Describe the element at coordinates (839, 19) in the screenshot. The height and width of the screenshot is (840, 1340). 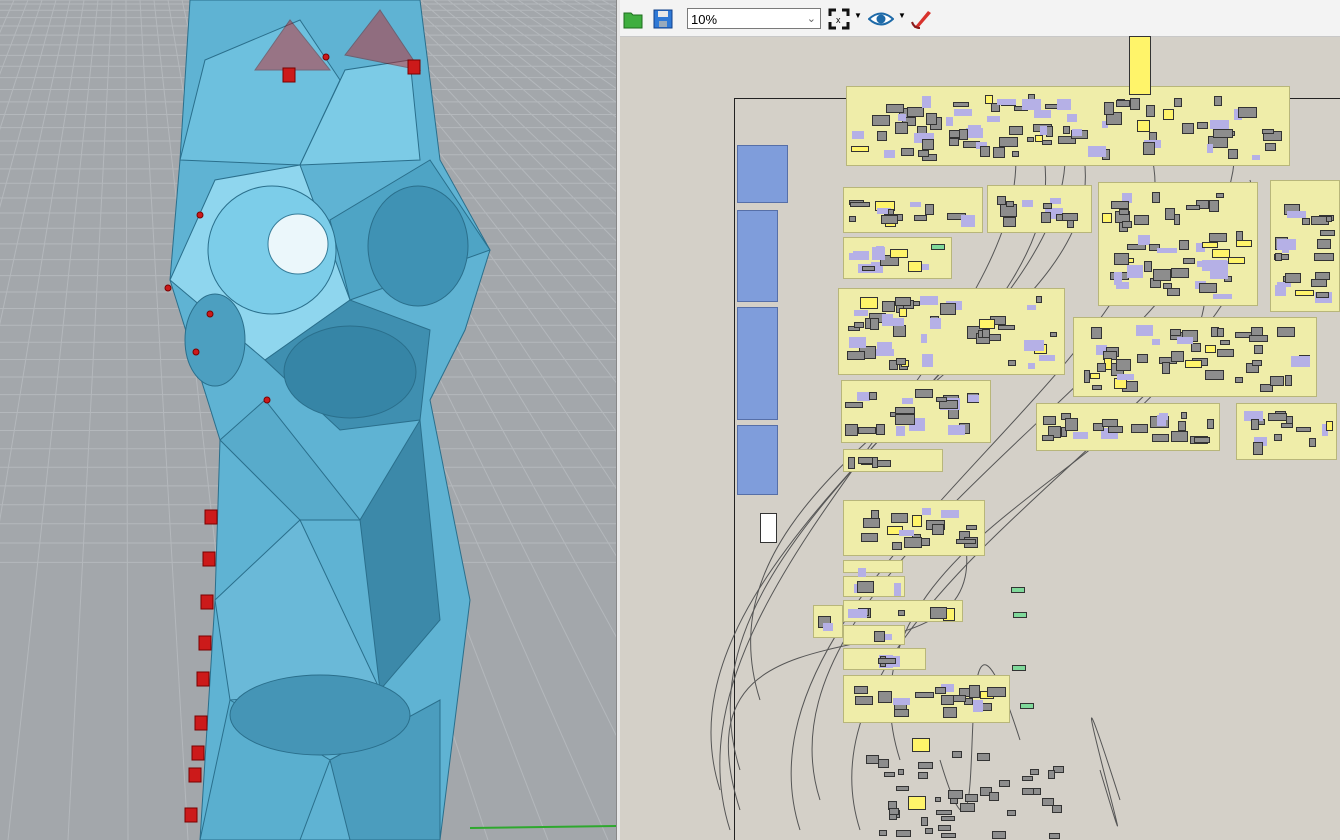
I see `zoom-extents-icon: x` at that location.